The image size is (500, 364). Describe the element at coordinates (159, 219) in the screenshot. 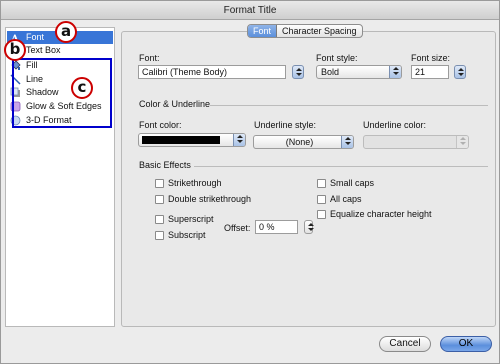

I see `superscript-checkbox` at that location.